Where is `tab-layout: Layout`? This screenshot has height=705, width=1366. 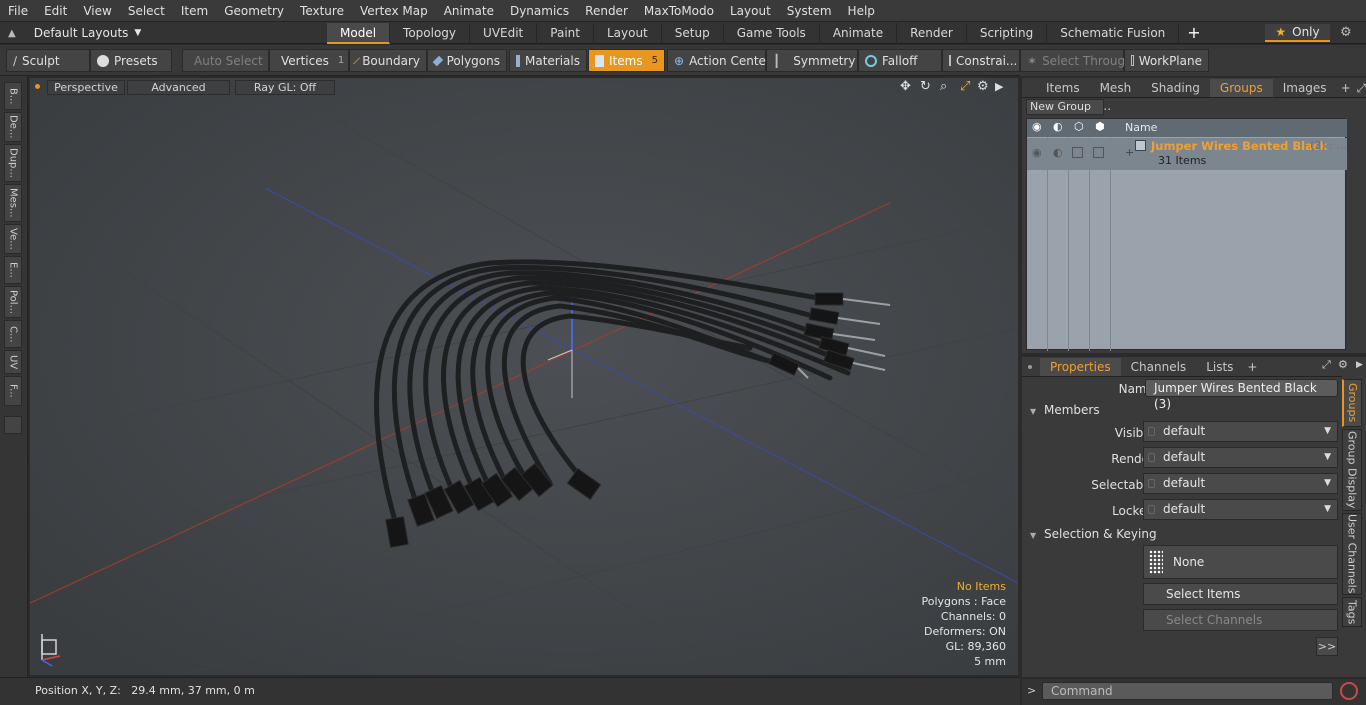 tab-layout: Layout is located at coordinates (628, 33).